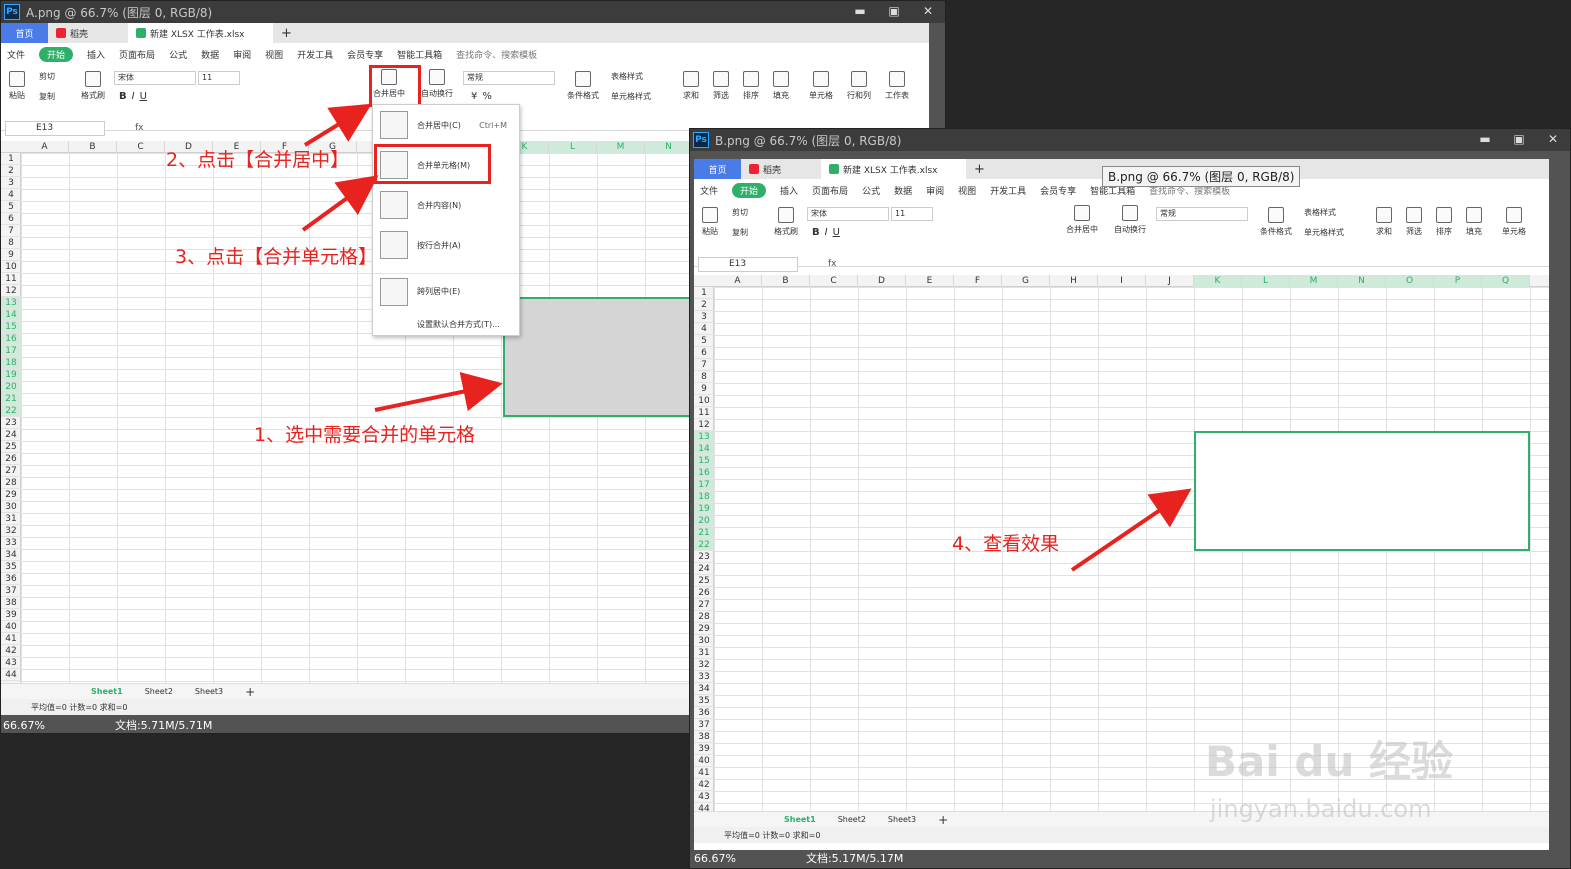  What do you see at coordinates (11, 555) in the screenshot?
I see `row-header: 34` at bounding box center [11, 555].